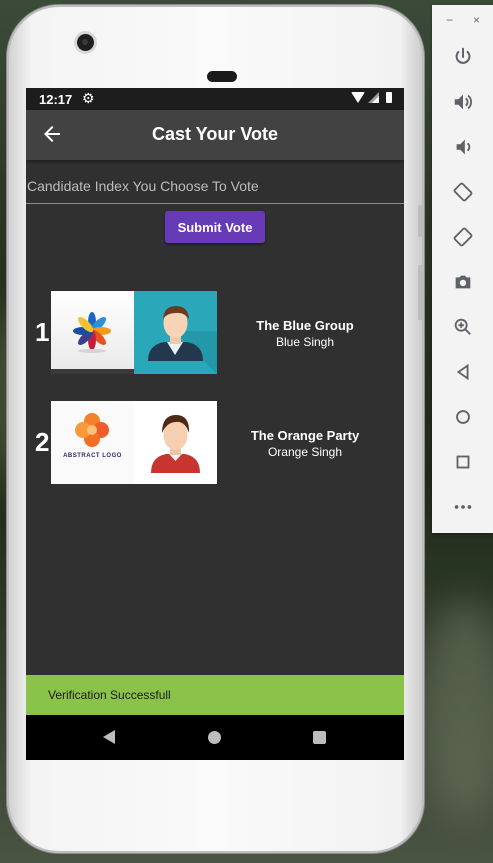  I want to click on party-logo-image, so click(92, 332).